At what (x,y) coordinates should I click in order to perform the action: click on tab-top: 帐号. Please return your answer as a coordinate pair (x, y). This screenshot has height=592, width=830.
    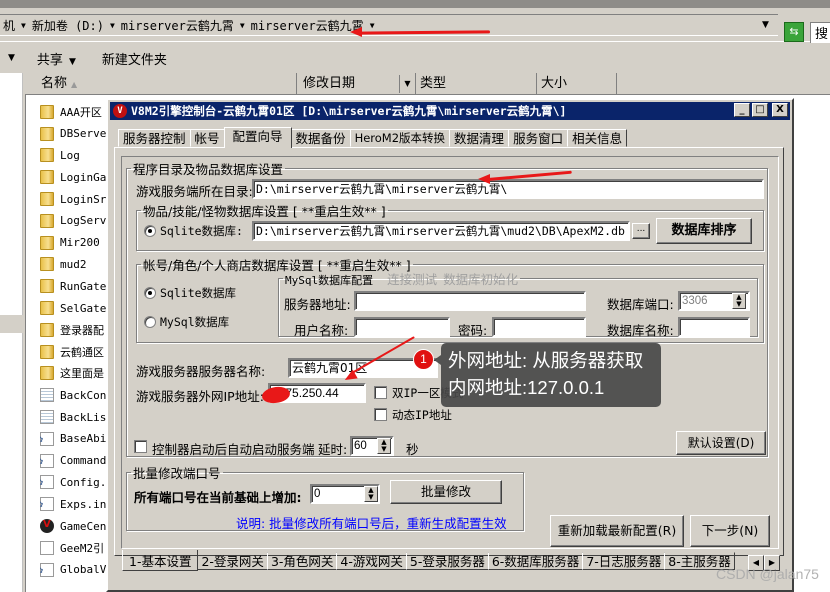
    Looking at the image, I should click on (207, 138).